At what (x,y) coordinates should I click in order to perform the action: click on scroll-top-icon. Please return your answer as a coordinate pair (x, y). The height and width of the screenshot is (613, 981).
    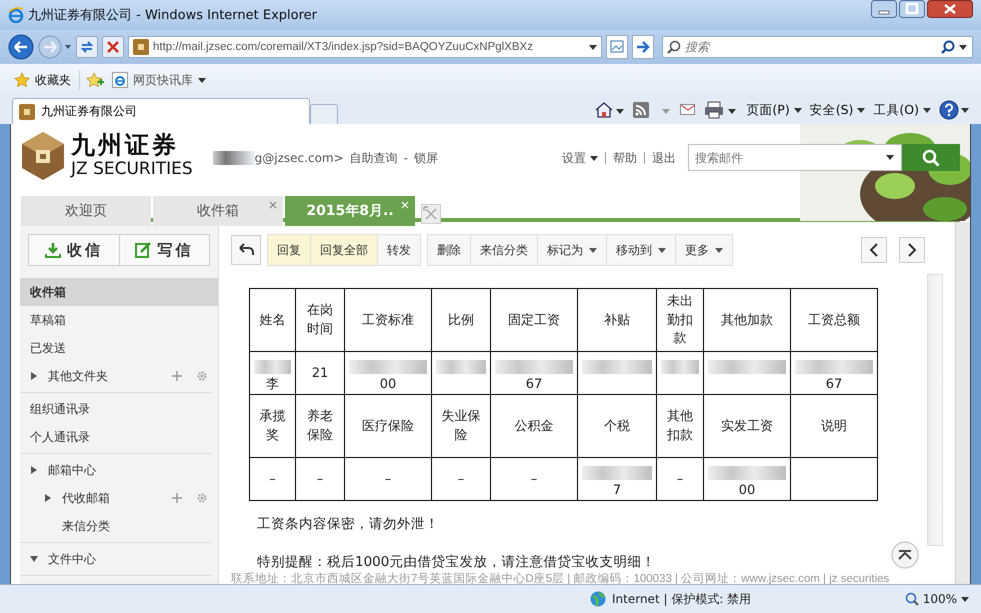
    Looking at the image, I should click on (905, 555).